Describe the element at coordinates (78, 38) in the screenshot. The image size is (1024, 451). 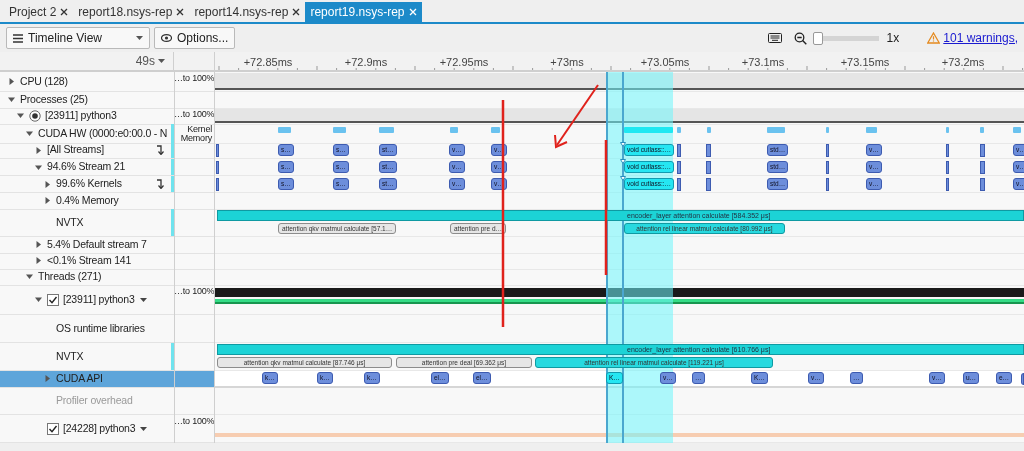
I see `view-dropdown: Timeline View` at that location.